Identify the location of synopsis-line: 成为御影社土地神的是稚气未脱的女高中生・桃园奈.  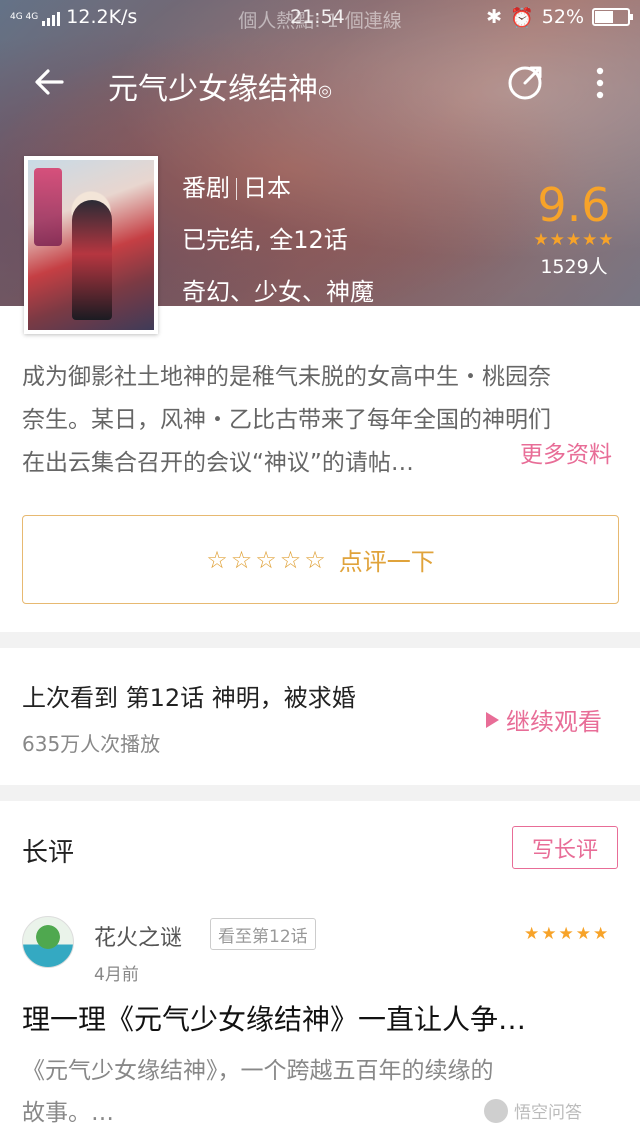
(286, 377).